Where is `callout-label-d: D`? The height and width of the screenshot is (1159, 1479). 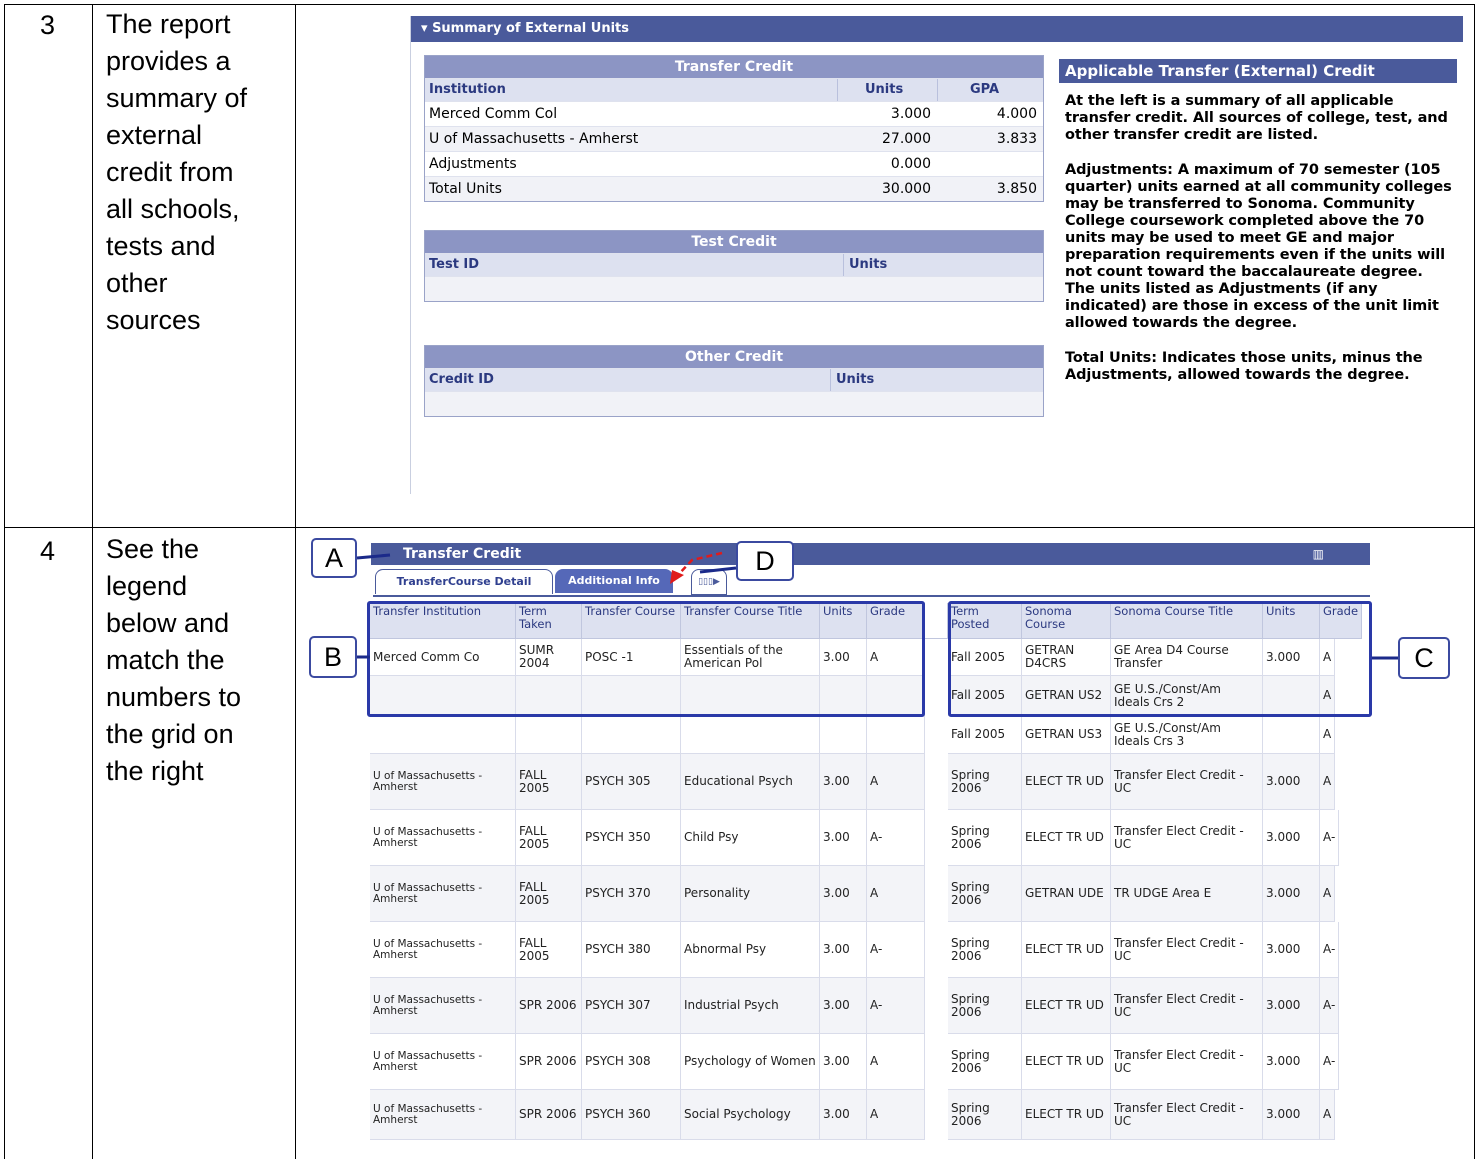 callout-label-d: D is located at coordinates (765, 561).